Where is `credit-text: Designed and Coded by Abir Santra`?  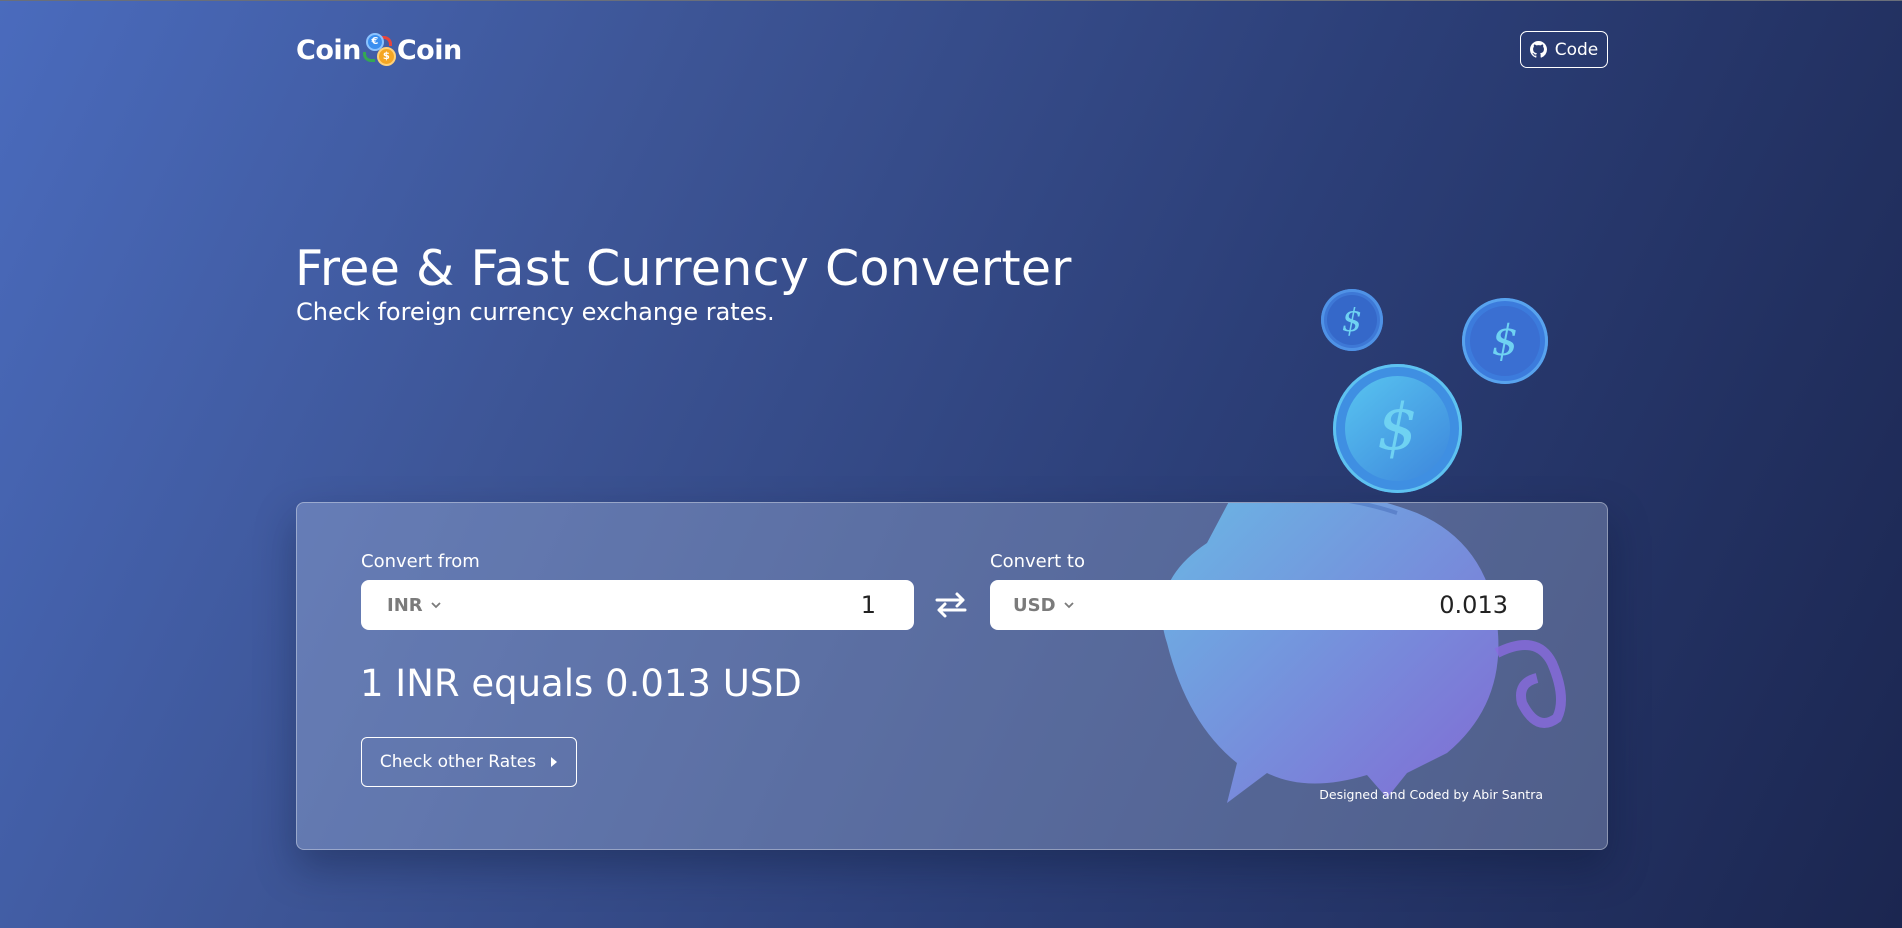 credit-text: Designed and Coded by Abir Santra is located at coordinates (1431, 794).